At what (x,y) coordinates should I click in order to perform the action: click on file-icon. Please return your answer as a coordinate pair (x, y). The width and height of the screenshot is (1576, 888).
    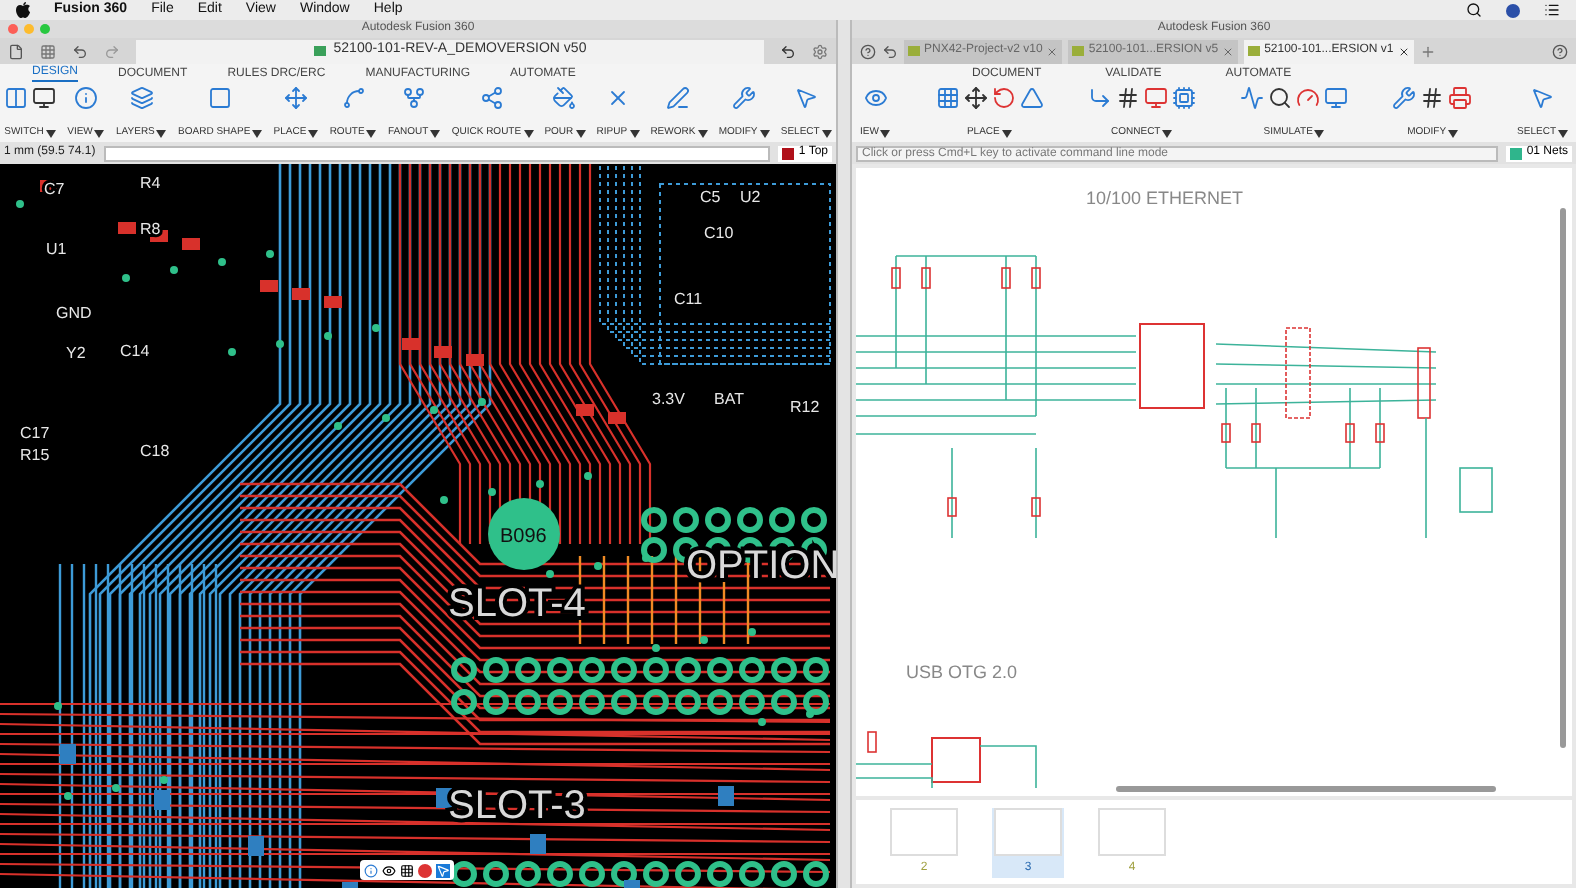
    Looking at the image, I should click on (16, 51).